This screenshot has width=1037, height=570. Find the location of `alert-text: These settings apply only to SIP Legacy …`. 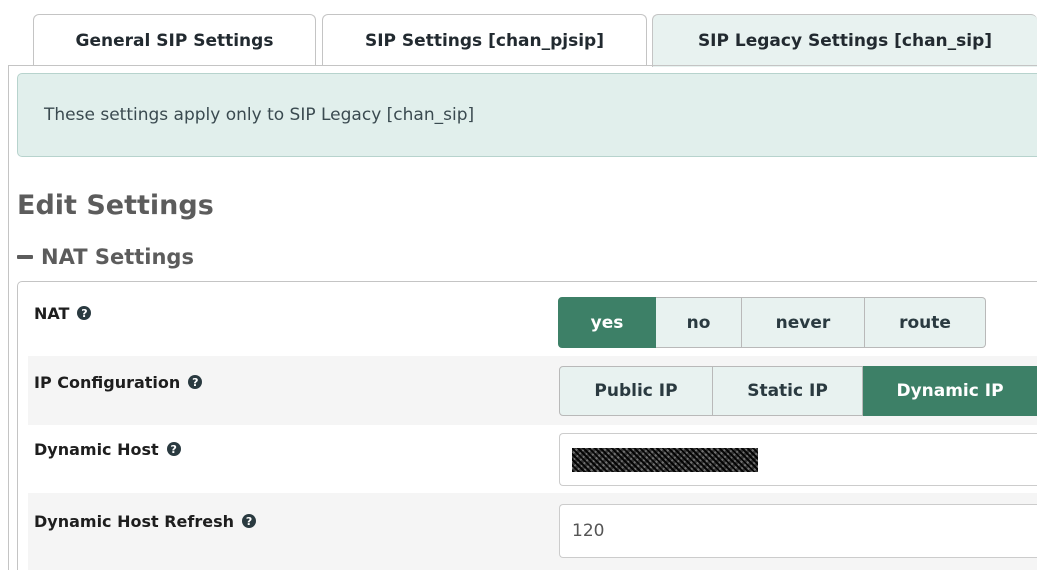

alert-text: These settings apply only to SIP Legacy … is located at coordinates (259, 115).